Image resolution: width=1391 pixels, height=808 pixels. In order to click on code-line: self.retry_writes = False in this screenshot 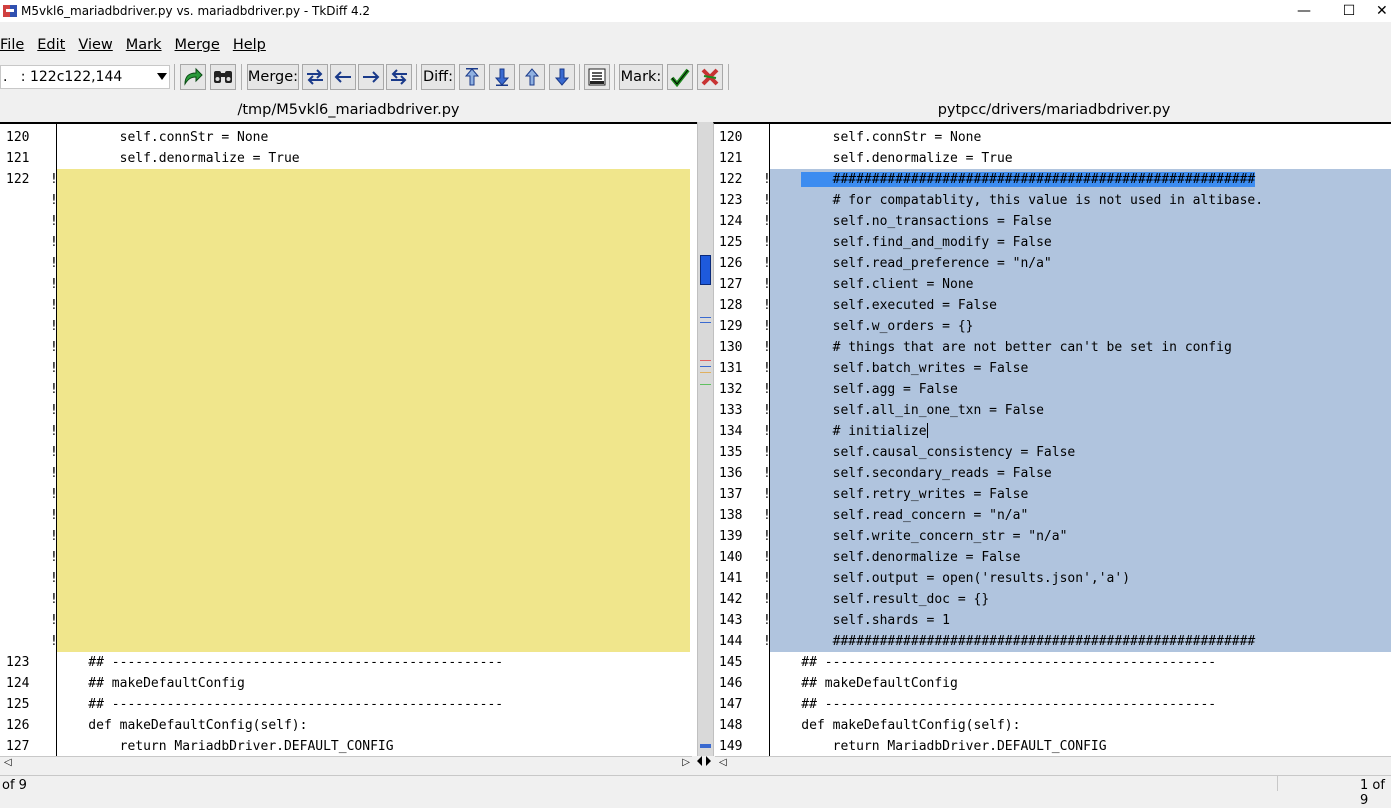, I will do `click(1080, 494)`.